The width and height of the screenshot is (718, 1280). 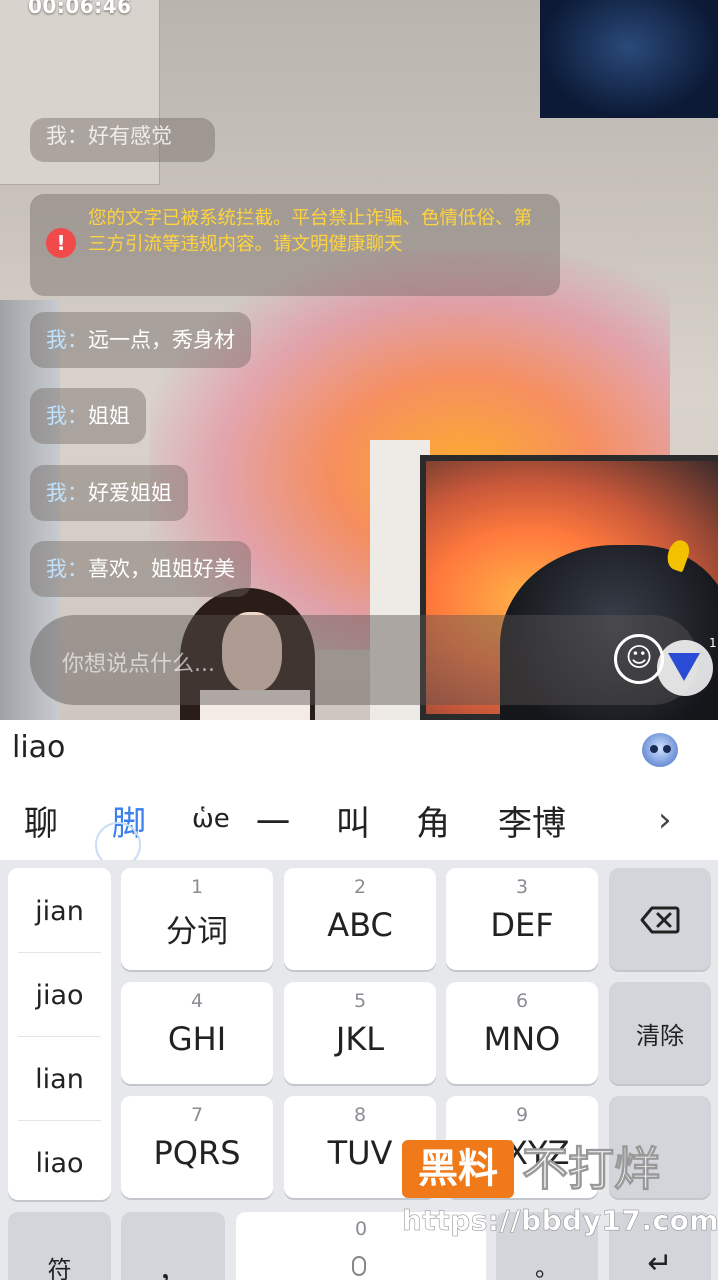 What do you see at coordinates (130, 493) in the screenshot?
I see `message-text: 好爱姐姐` at bounding box center [130, 493].